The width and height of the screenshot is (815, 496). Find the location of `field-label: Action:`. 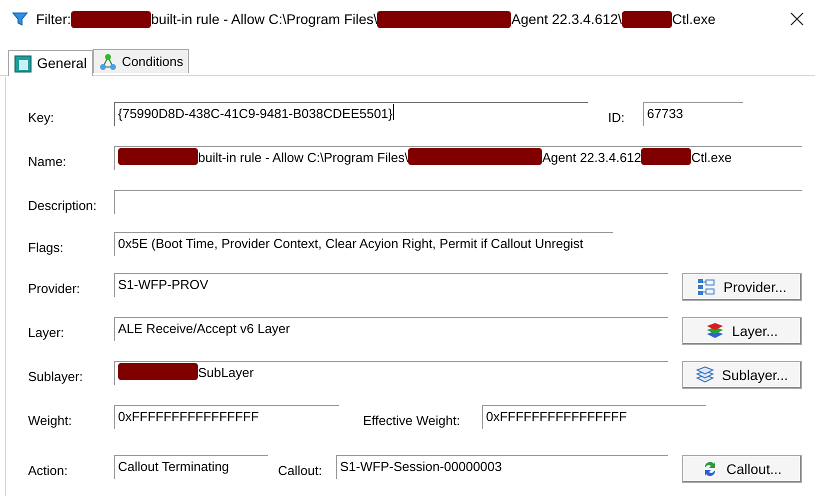

field-label: Action: is located at coordinates (48, 471).